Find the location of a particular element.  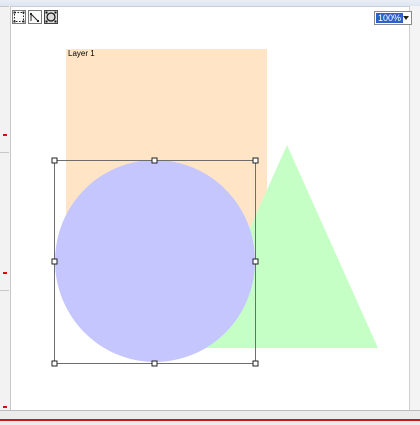

resize-handle-ne is located at coordinates (255, 160).